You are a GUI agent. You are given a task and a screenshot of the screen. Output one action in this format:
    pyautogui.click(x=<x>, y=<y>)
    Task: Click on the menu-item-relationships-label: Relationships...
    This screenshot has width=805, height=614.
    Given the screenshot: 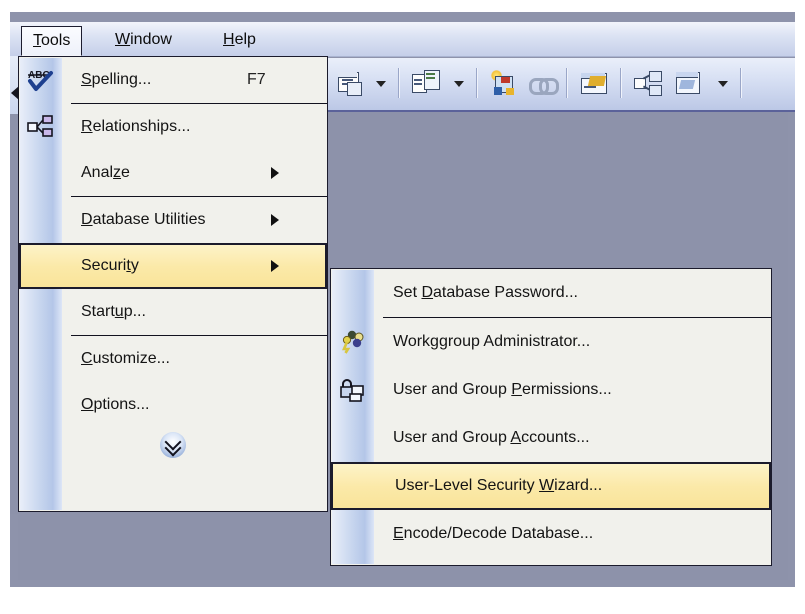 What is the action you would take?
    pyautogui.click(x=136, y=126)
    